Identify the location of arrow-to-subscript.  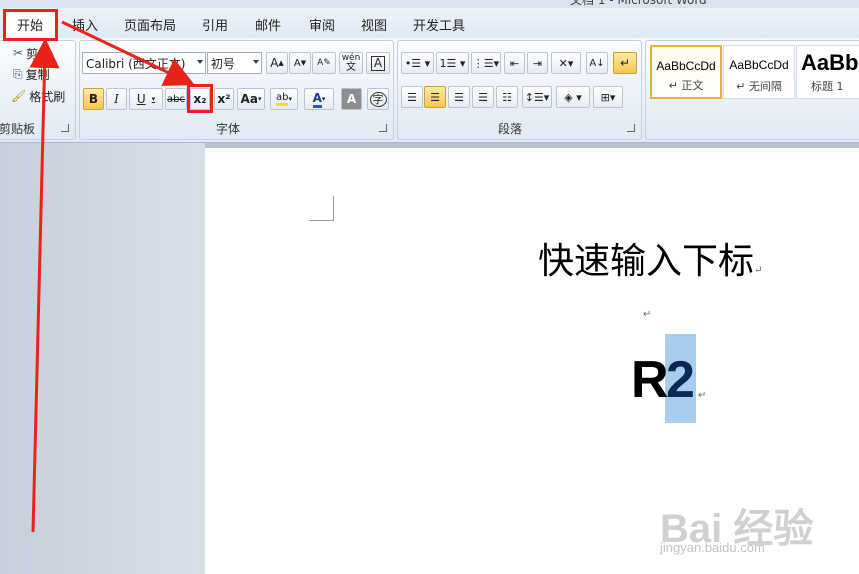
(128, 53).